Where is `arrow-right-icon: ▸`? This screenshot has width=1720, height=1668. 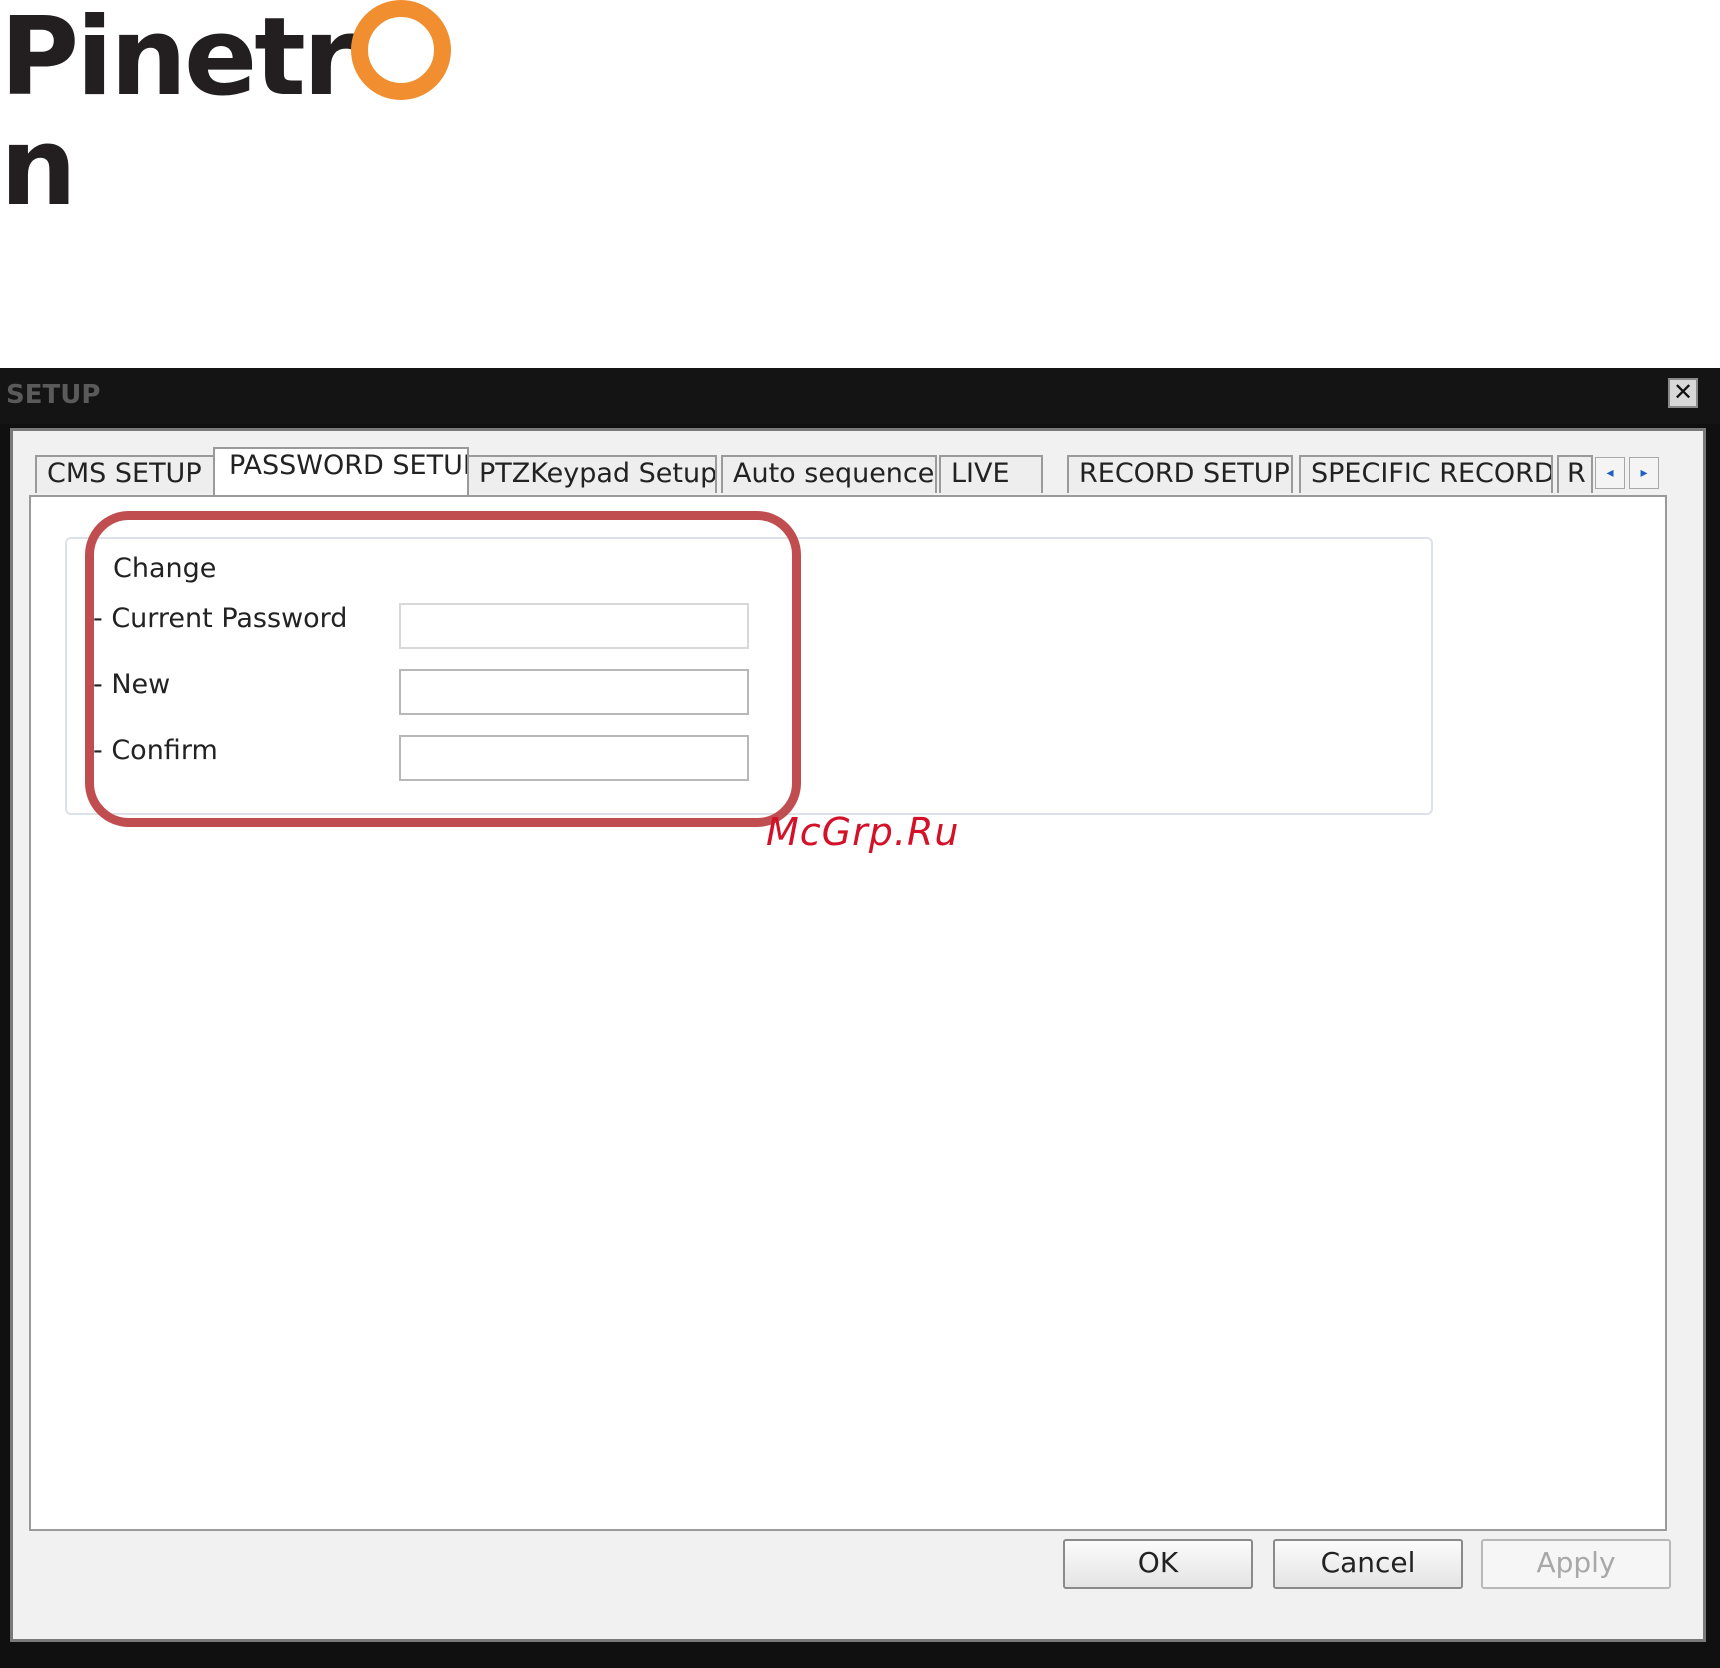 arrow-right-icon: ▸ is located at coordinates (1644, 473).